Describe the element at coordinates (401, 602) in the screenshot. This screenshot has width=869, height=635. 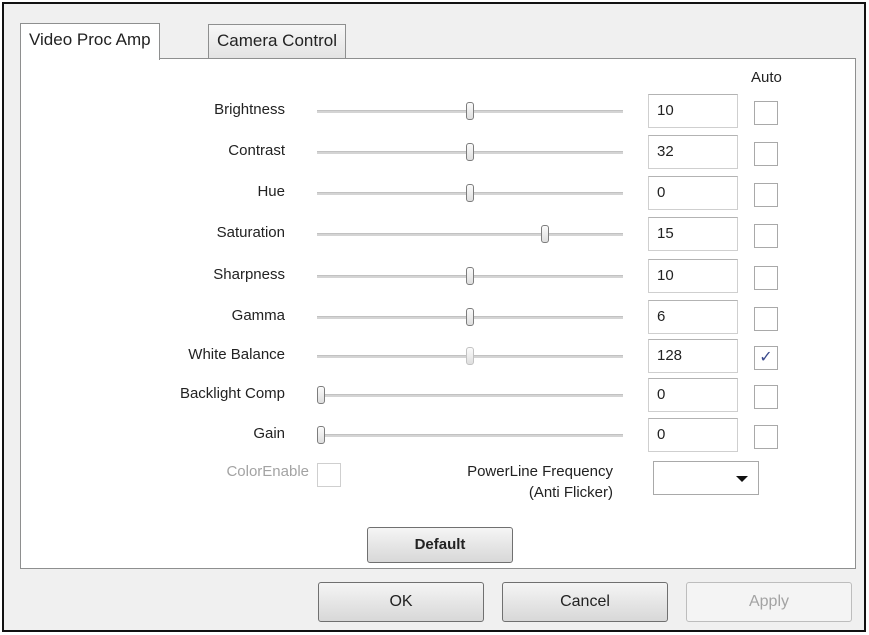
I see `ok-button: OK` at that location.